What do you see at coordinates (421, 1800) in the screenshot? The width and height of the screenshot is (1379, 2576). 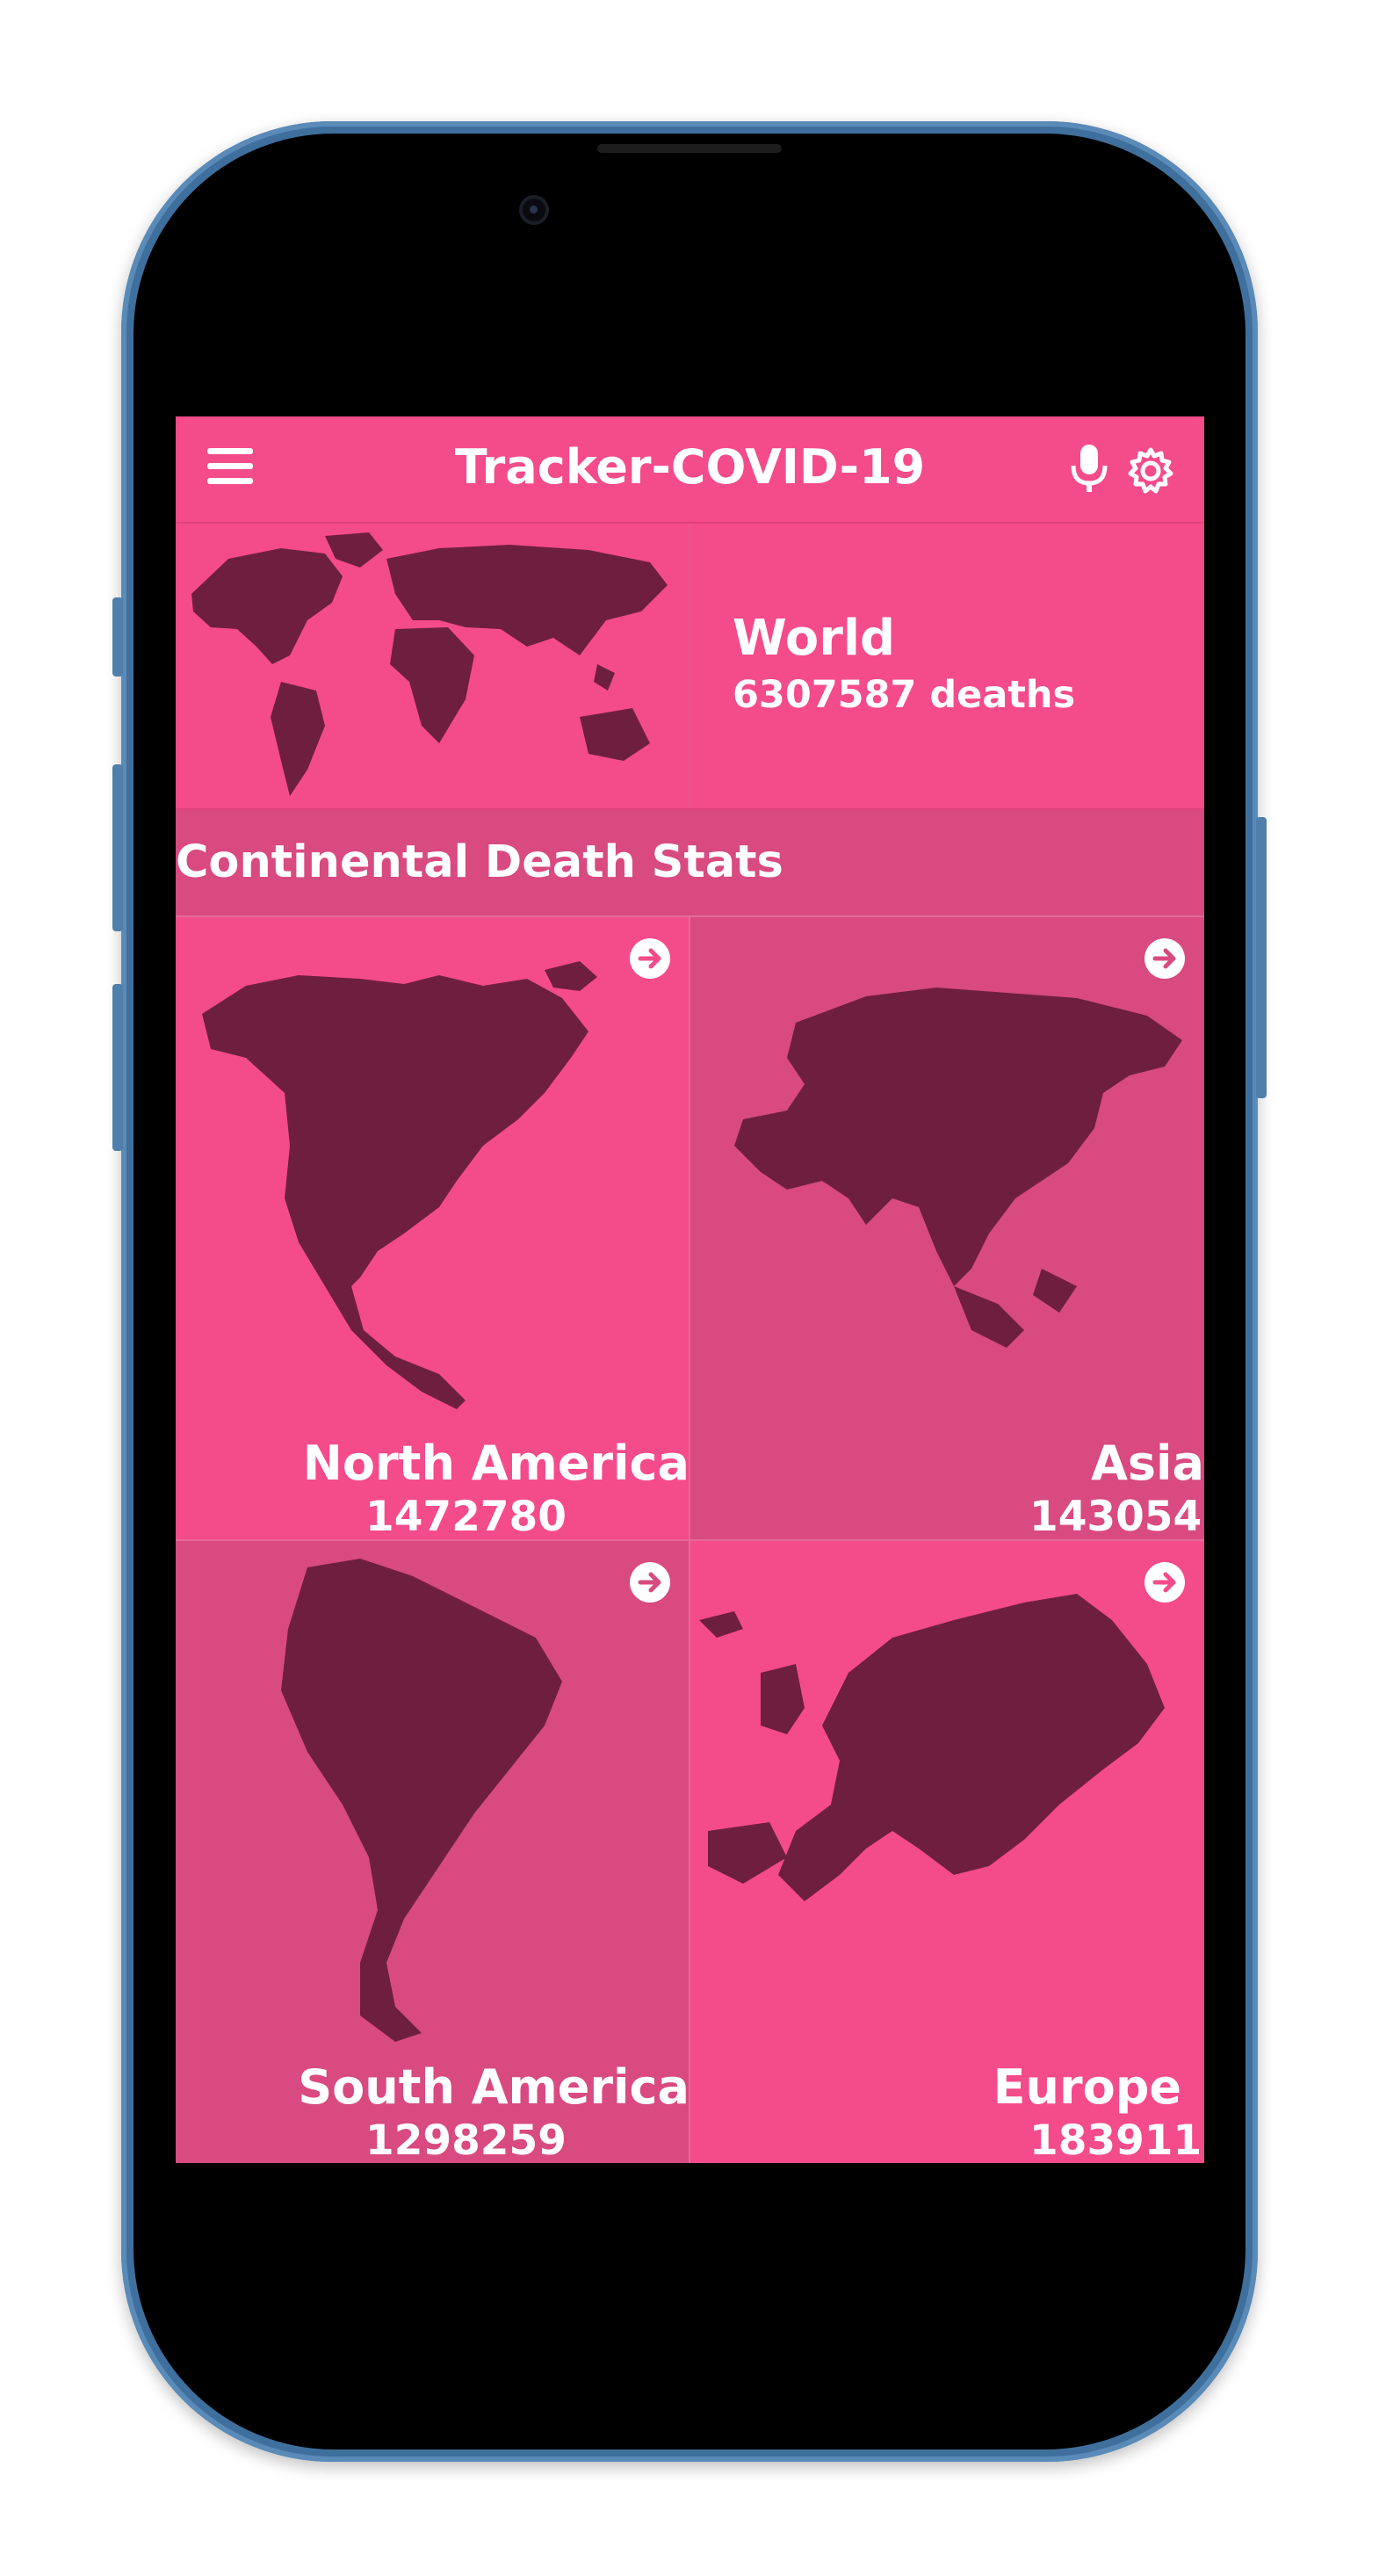 I see `south-america-map-icon` at bounding box center [421, 1800].